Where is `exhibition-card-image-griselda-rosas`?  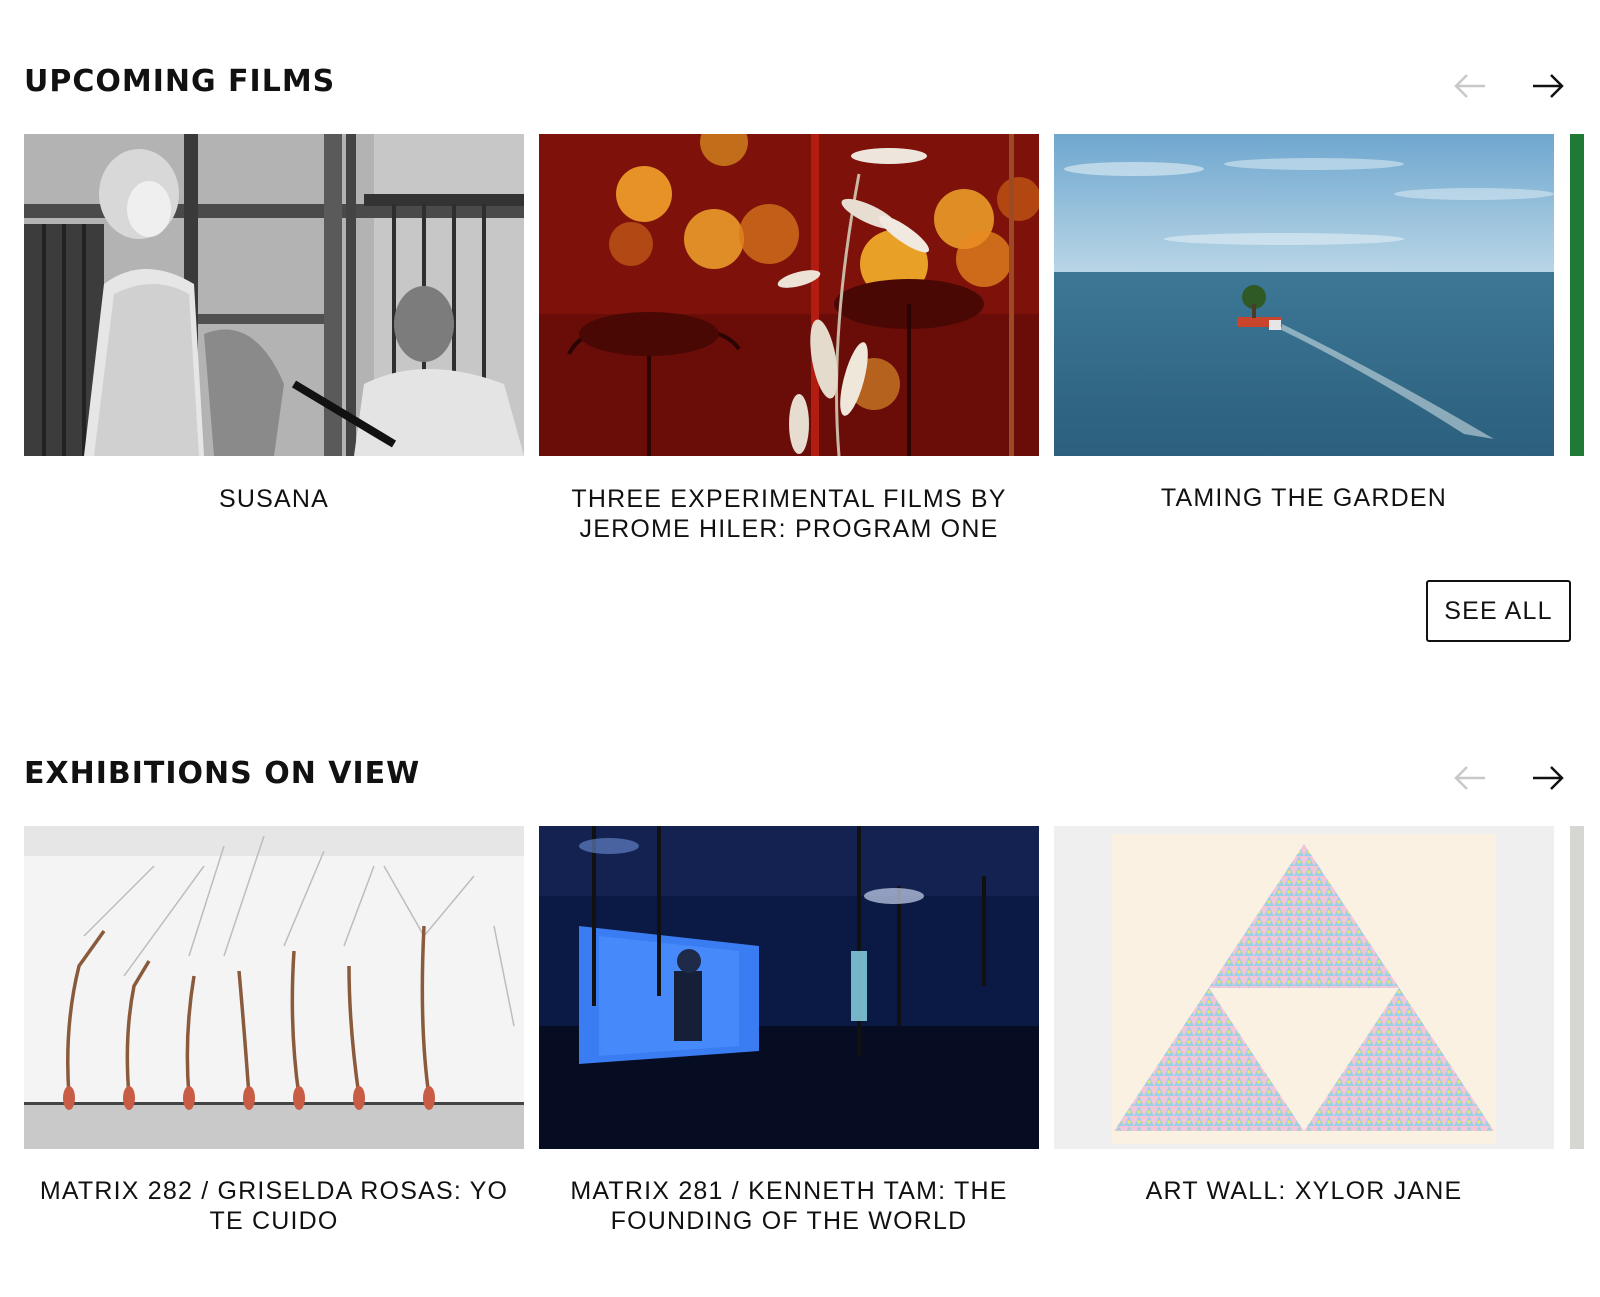 exhibition-card-image-griselda-rosas is located at coordinates (274, 987).